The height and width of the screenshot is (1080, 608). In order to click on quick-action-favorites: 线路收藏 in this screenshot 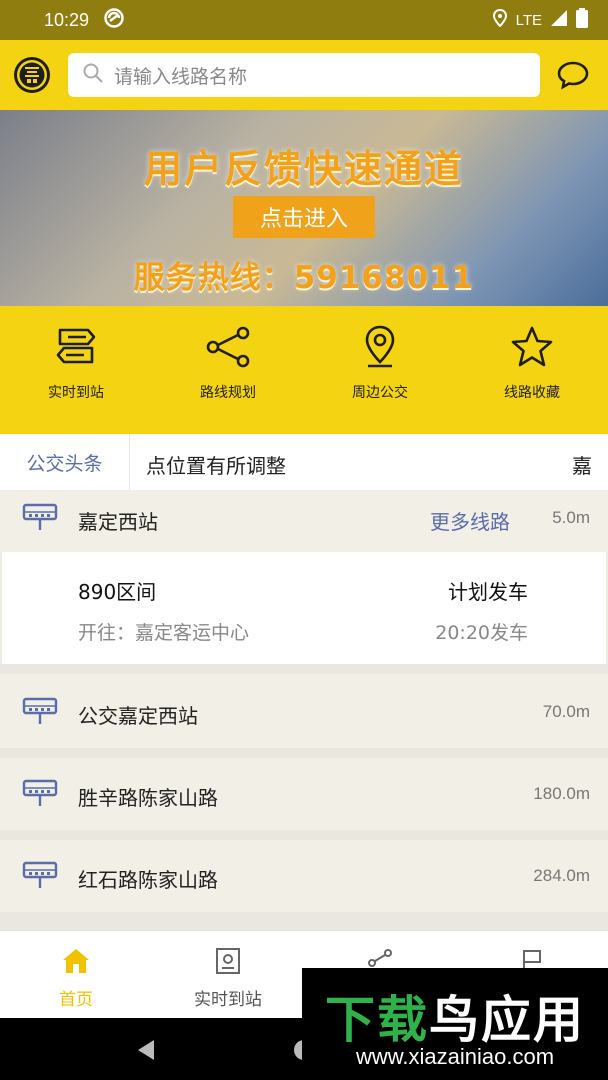, I will do `click(532, 370)`.